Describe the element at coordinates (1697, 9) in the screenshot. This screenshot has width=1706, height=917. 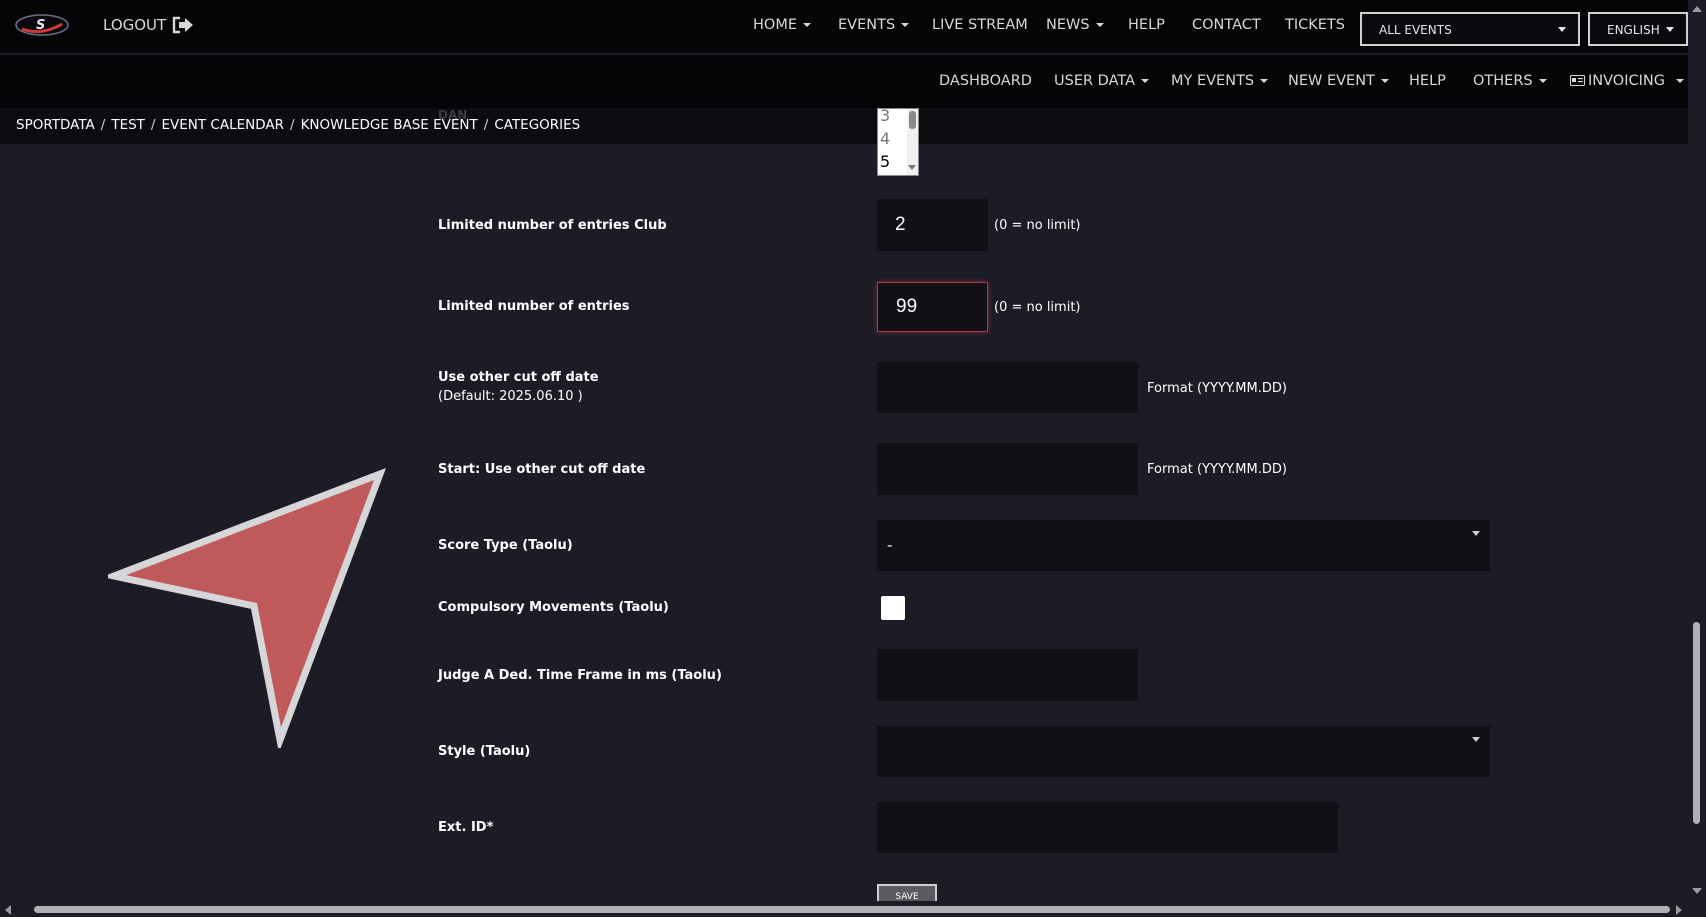
I see `scroll-up-icon` at that location.